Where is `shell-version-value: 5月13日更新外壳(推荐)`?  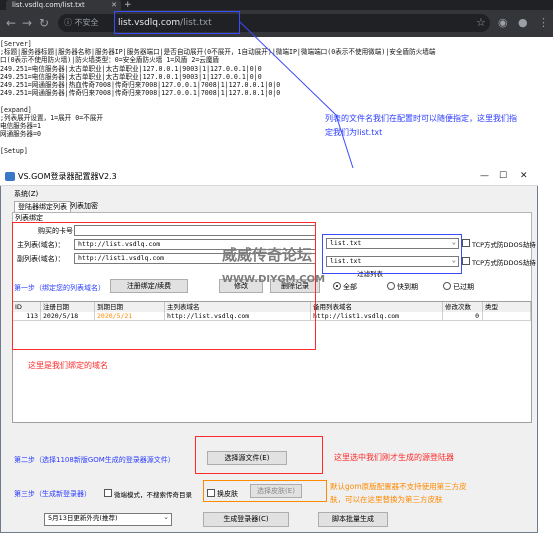
shell-version-value: 5月13日更新外壳(推荐) is located at coordinates (83, 518).